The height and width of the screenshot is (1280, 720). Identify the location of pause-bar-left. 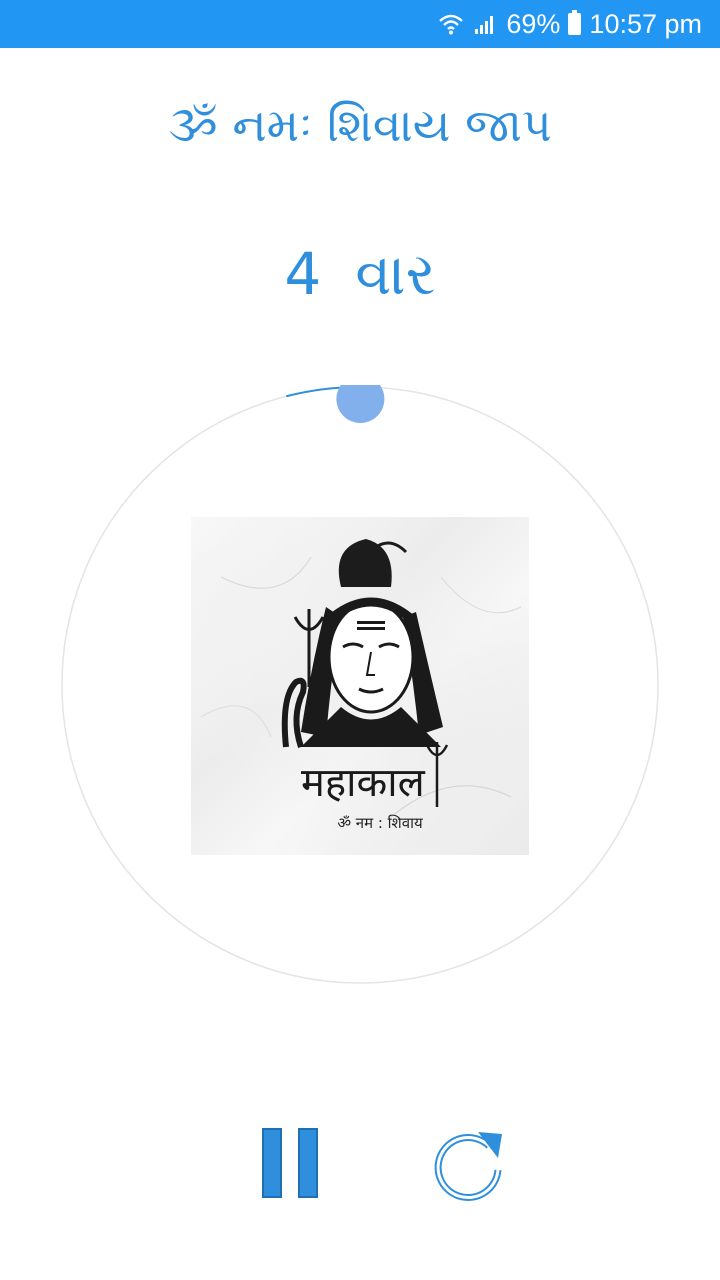
(272, 1163).